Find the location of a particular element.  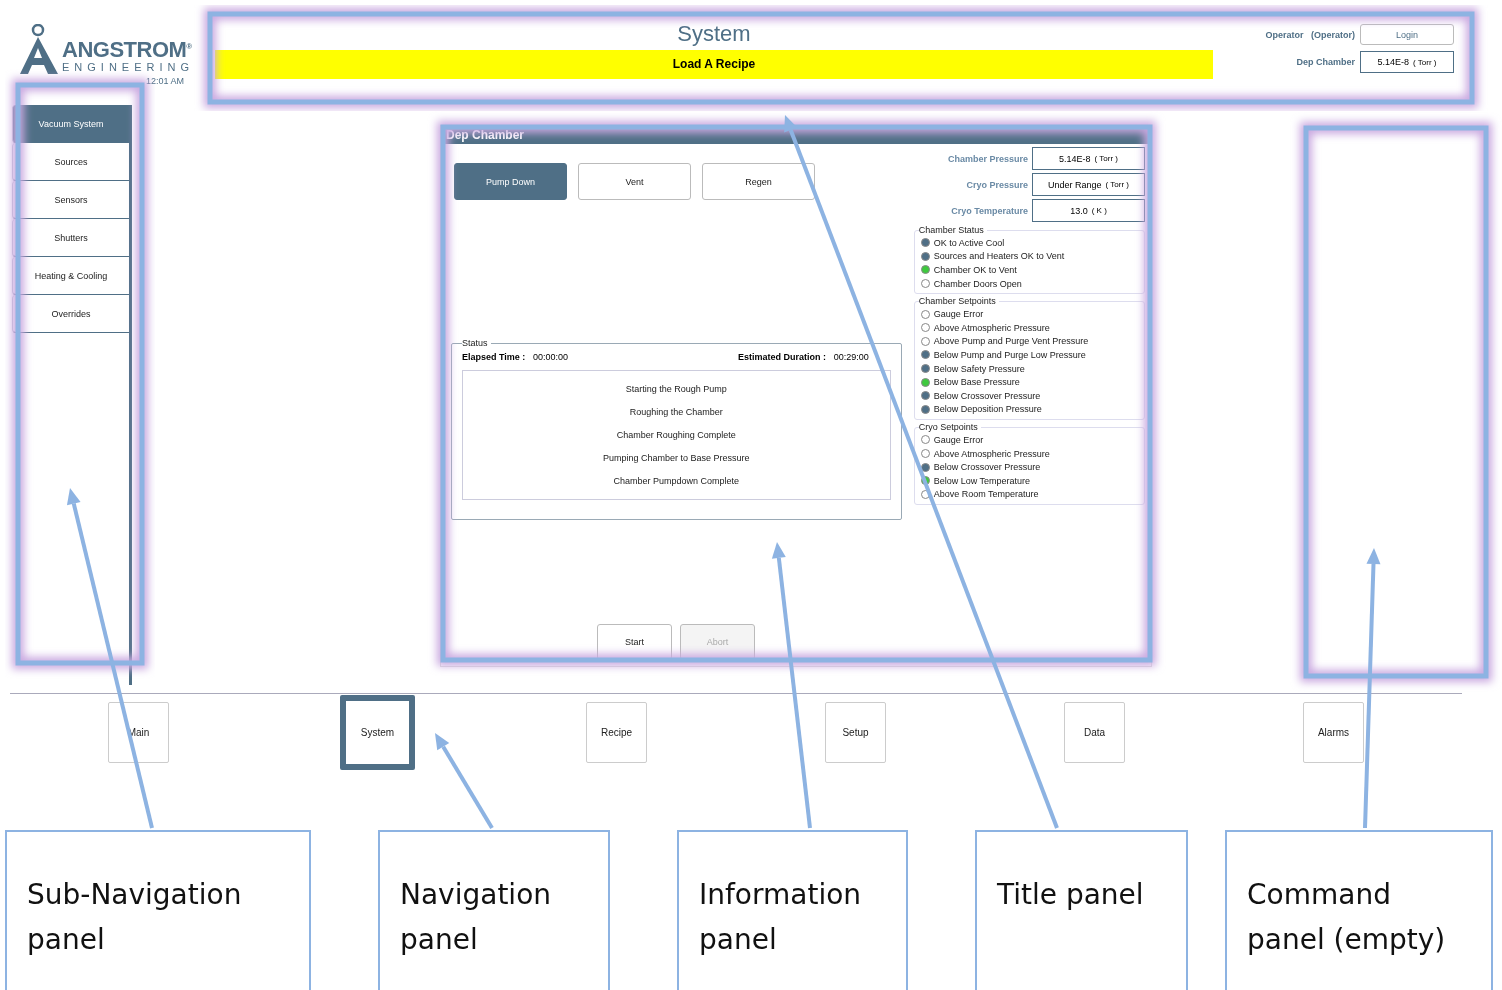

date-time: 12:01 AM is located at coordinates (166, 81).